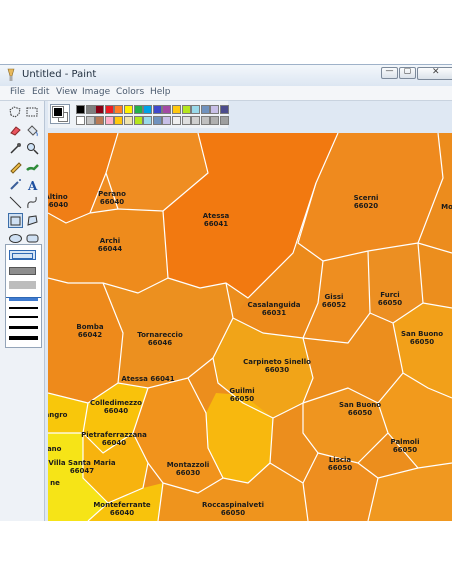 Image resolution: width=452 pixels, height=584 pixels. I want to click on menu-edit: Edit, so click(40, 92).